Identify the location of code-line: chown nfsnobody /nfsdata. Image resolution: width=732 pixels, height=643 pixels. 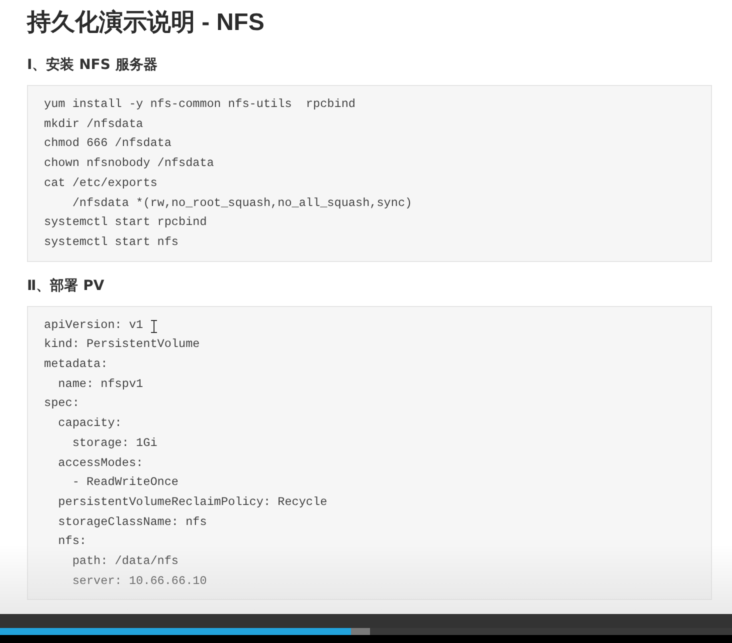
(129, 163).